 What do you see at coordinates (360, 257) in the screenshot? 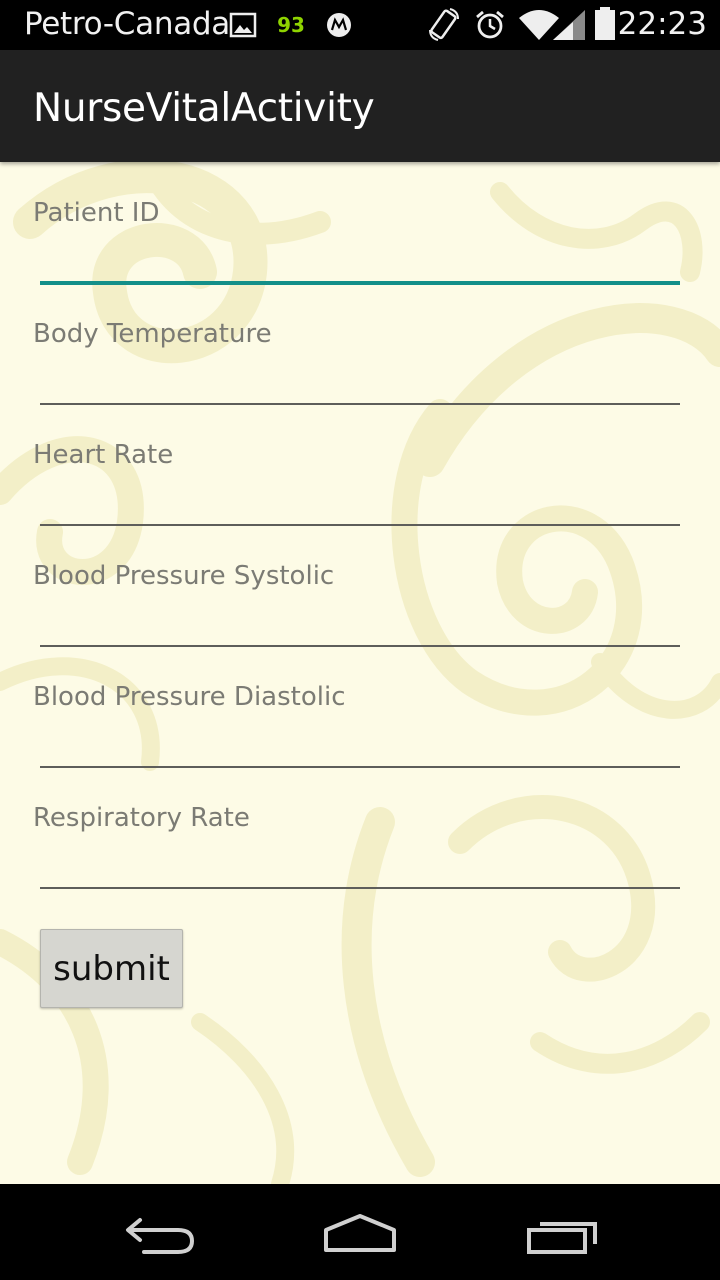
I see `patient-id-input` at bounding box center [360, 257].